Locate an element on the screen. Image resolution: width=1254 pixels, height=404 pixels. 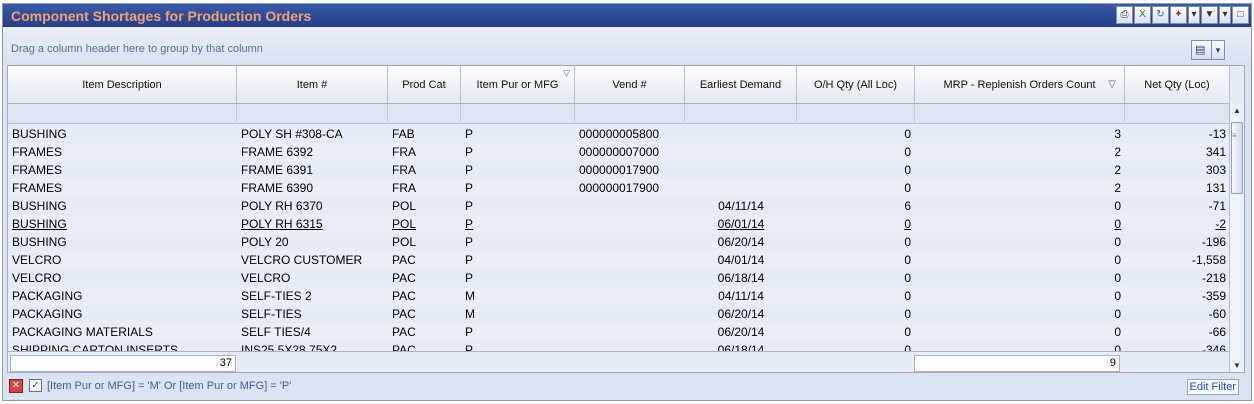
filter-dropdown-icon: ▽ is located at coordinates (566, 73).